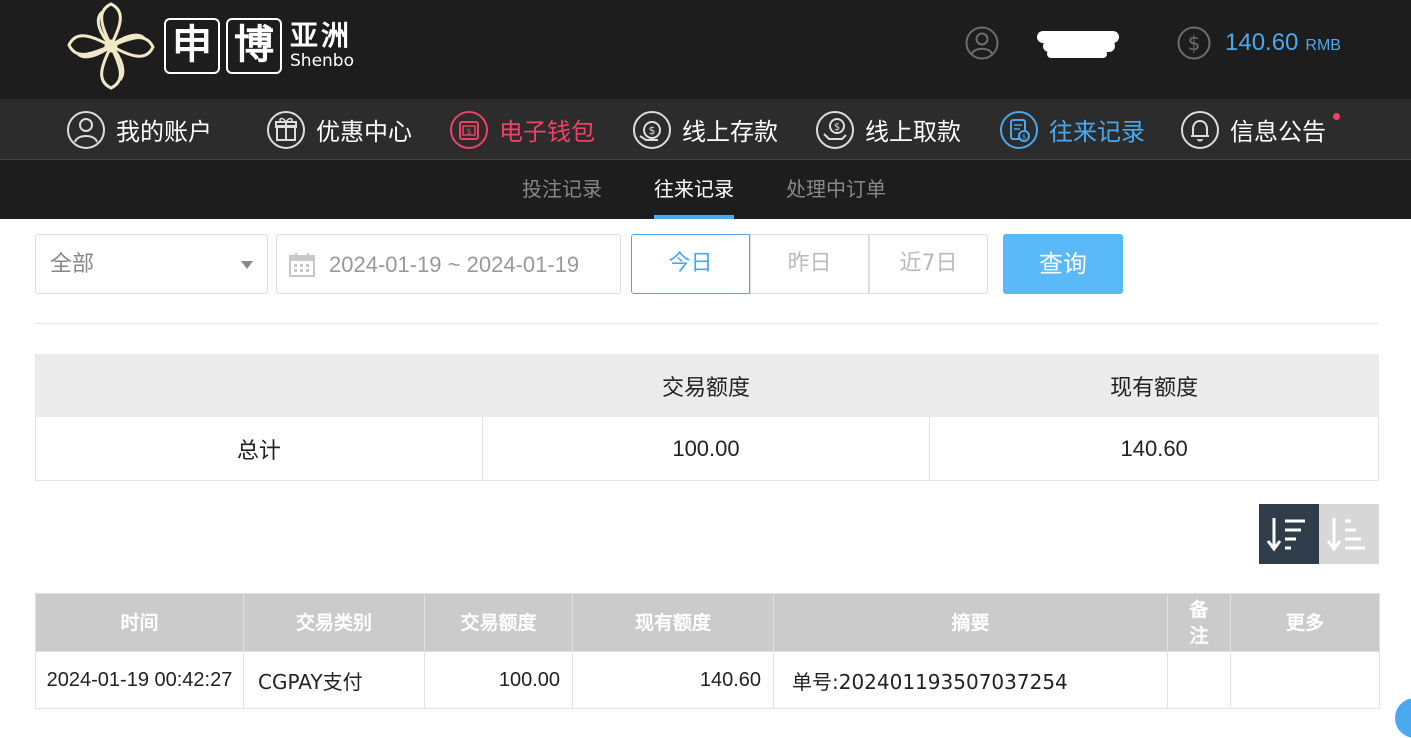 The width and height of the screenshot is (1411, 738). Describe the element at coordinates (364, 132) in the screenshot. I see `nav-label: 优惠中心` at that location.